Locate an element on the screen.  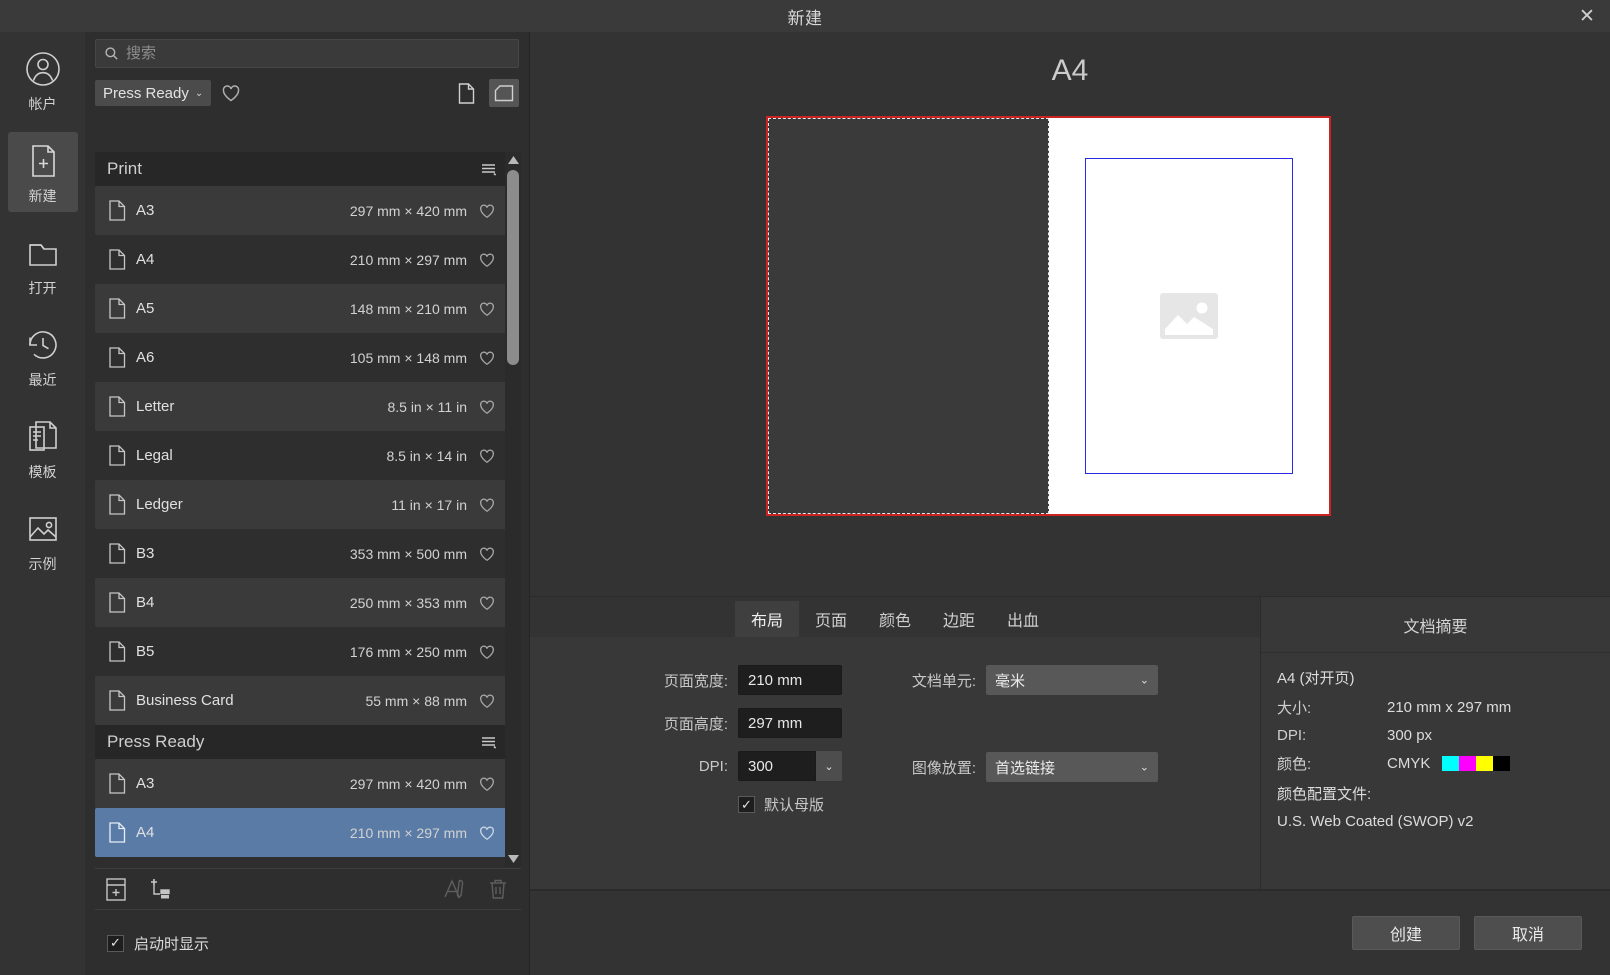
tab-bleed: 出血 is located at coordinates (1023, 619).